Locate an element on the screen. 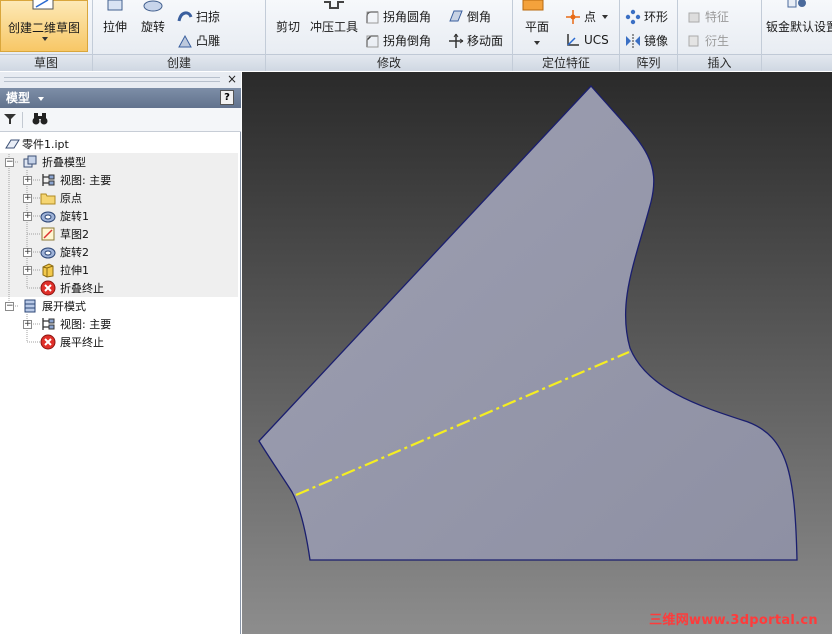 The height and width of the screenshot is (634, 832). help-icon: ? is located at coordinates (227, 97).